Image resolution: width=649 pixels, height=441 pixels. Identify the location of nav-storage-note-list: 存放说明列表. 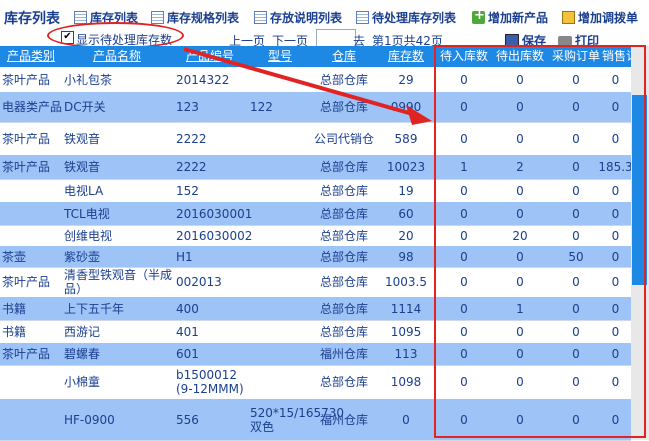
(298, 17).